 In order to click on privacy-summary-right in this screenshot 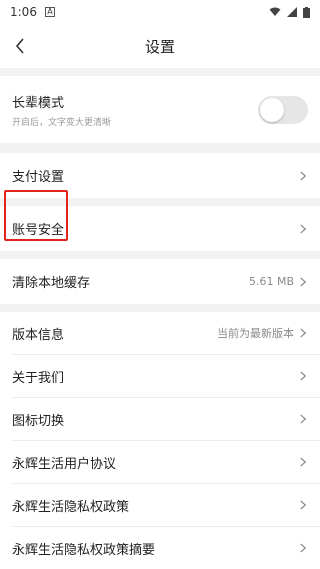, I will do `click(303, 548)`.